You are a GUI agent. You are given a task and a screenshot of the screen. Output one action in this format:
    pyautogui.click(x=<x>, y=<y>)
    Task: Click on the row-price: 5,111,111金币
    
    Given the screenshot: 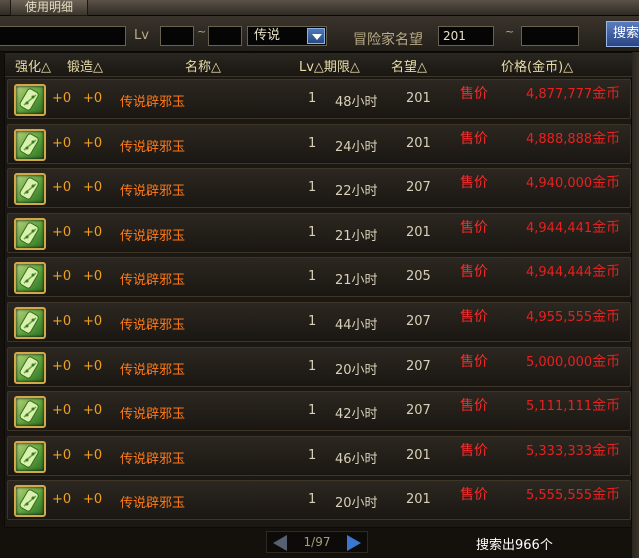 What is the action you would take?
    pyautogui.click(x=573, y=405)
    